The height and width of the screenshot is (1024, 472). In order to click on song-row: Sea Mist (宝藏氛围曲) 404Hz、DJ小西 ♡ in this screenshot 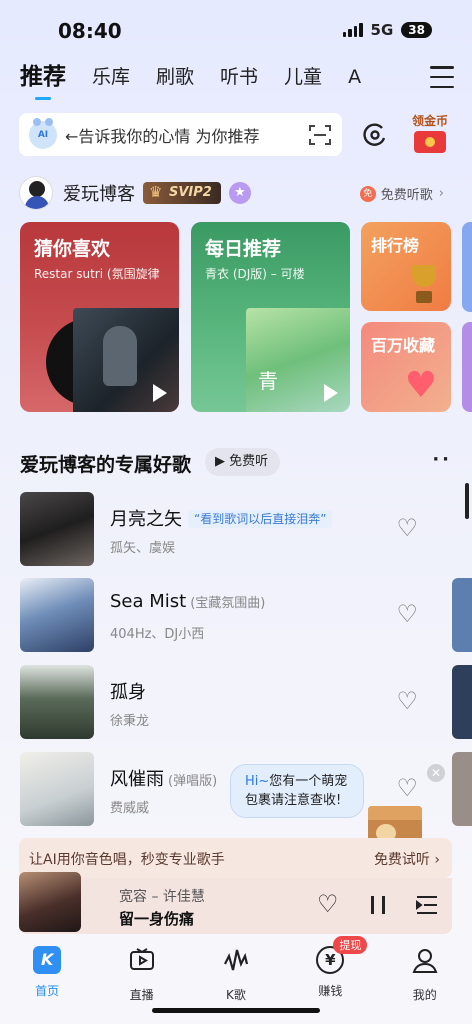, I will do `click(230, 615)`.